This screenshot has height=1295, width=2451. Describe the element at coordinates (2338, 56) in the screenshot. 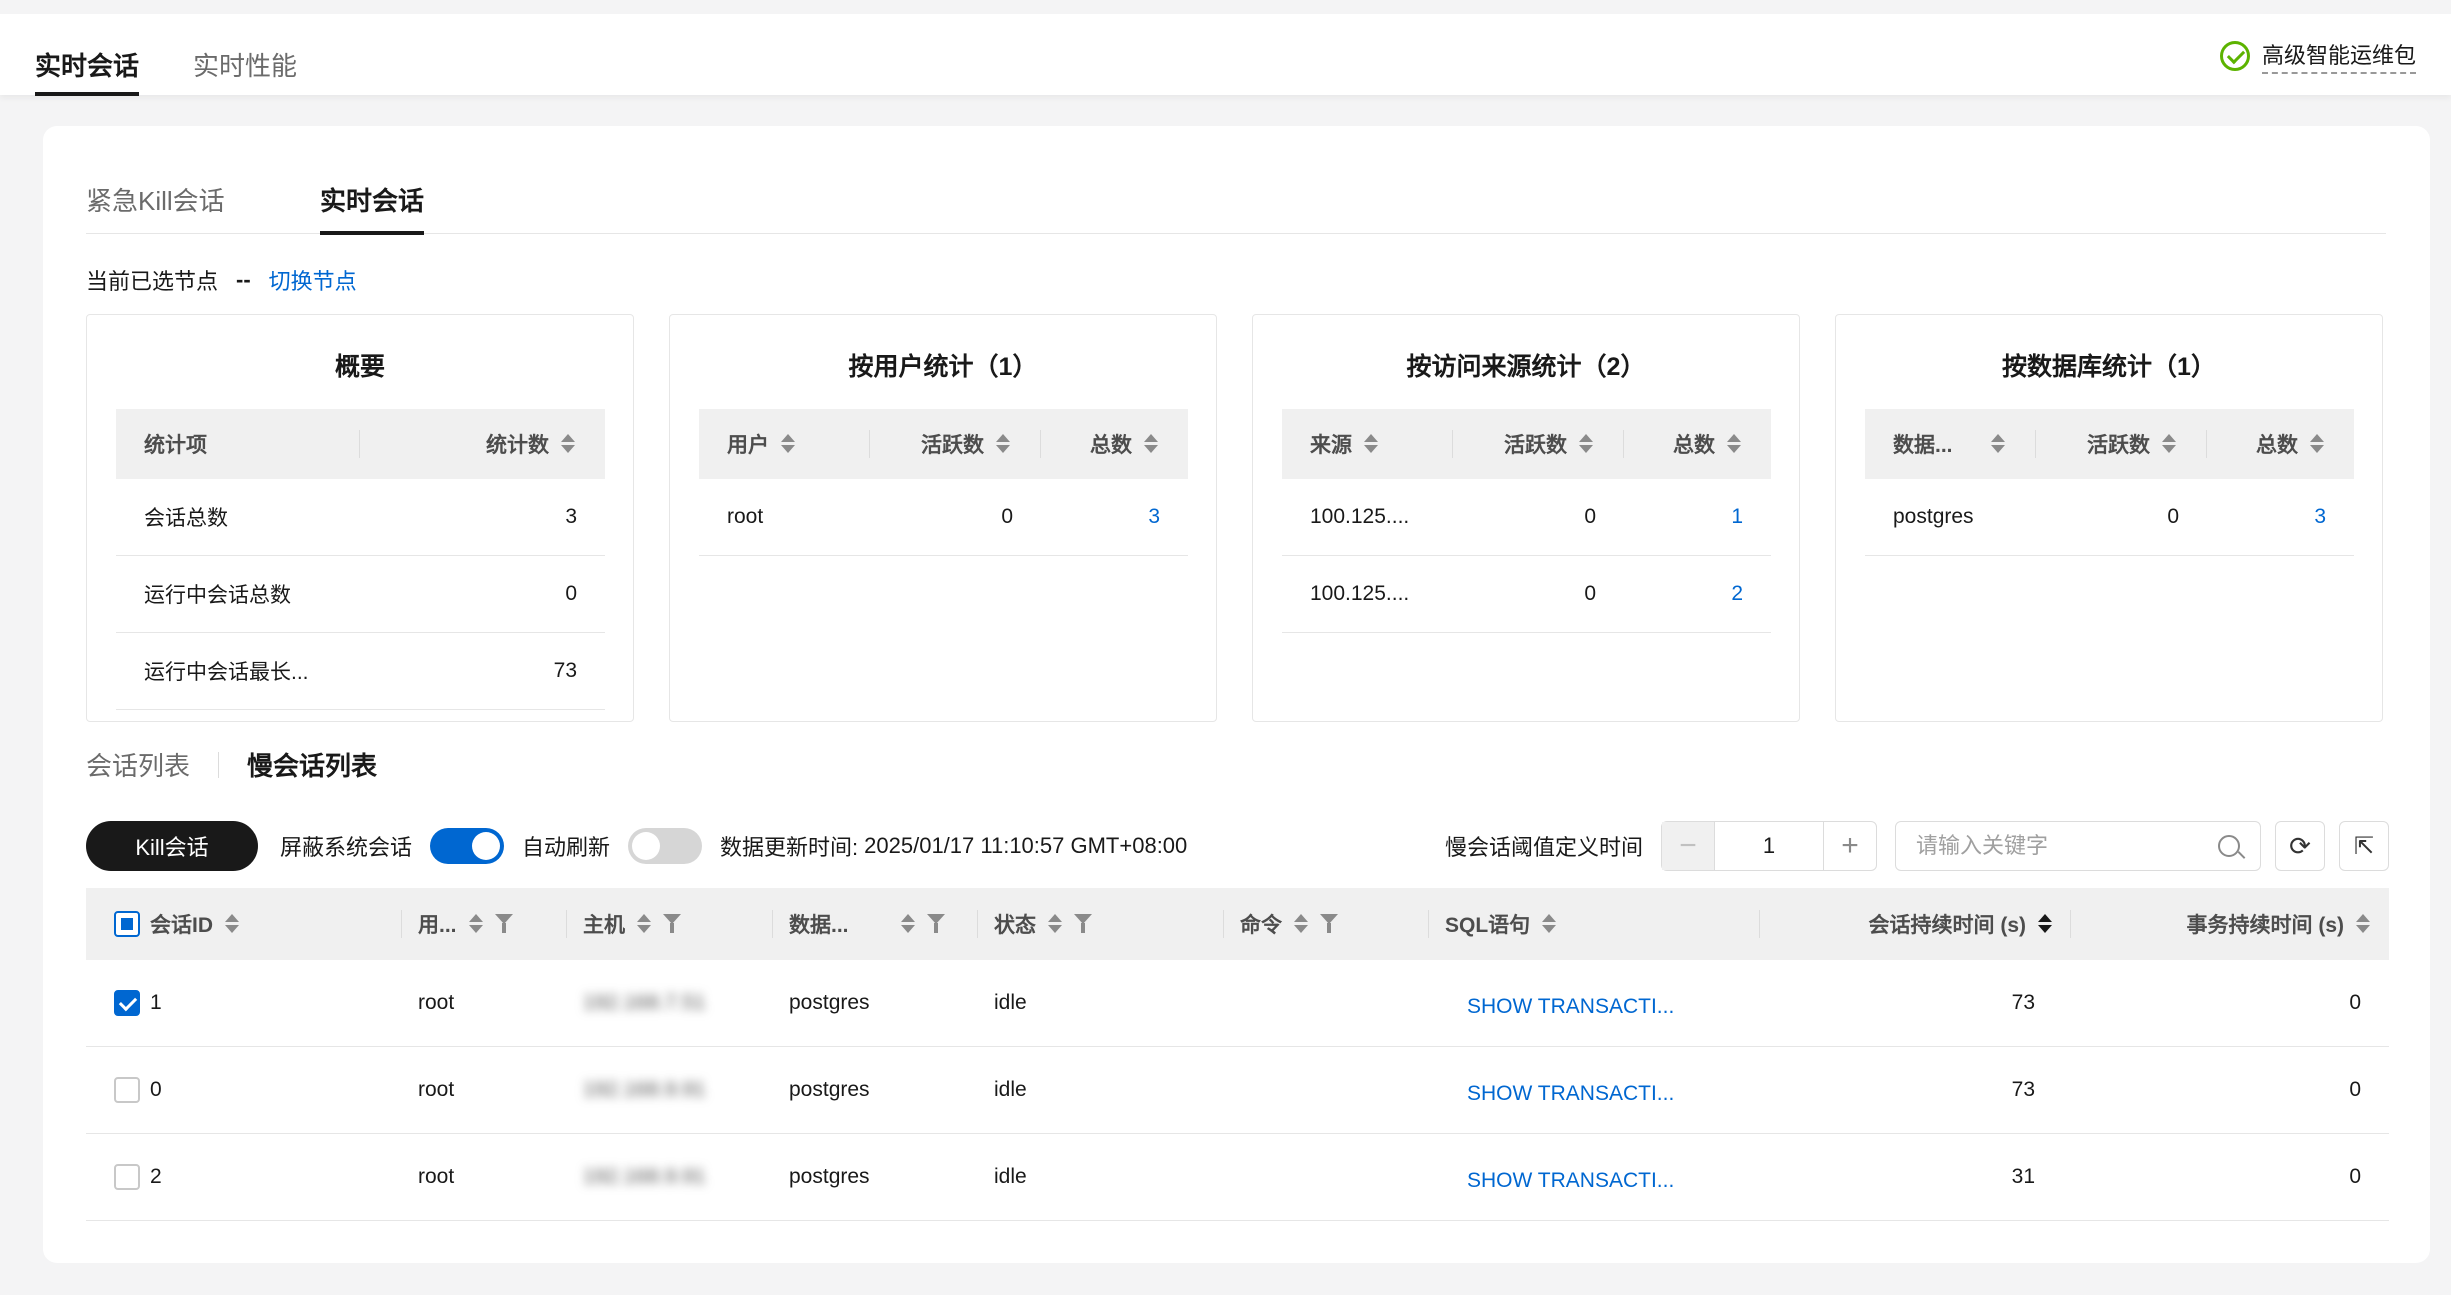

I see `addon-label: 高级智能运维包` at that location.